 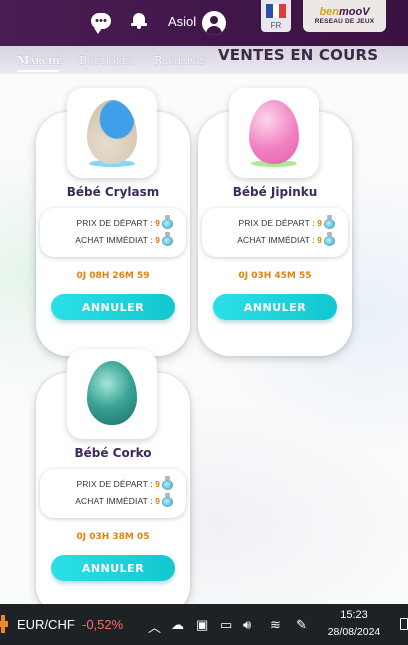 I want to click on battery-icon: ▭, so click(x=226, y=625).